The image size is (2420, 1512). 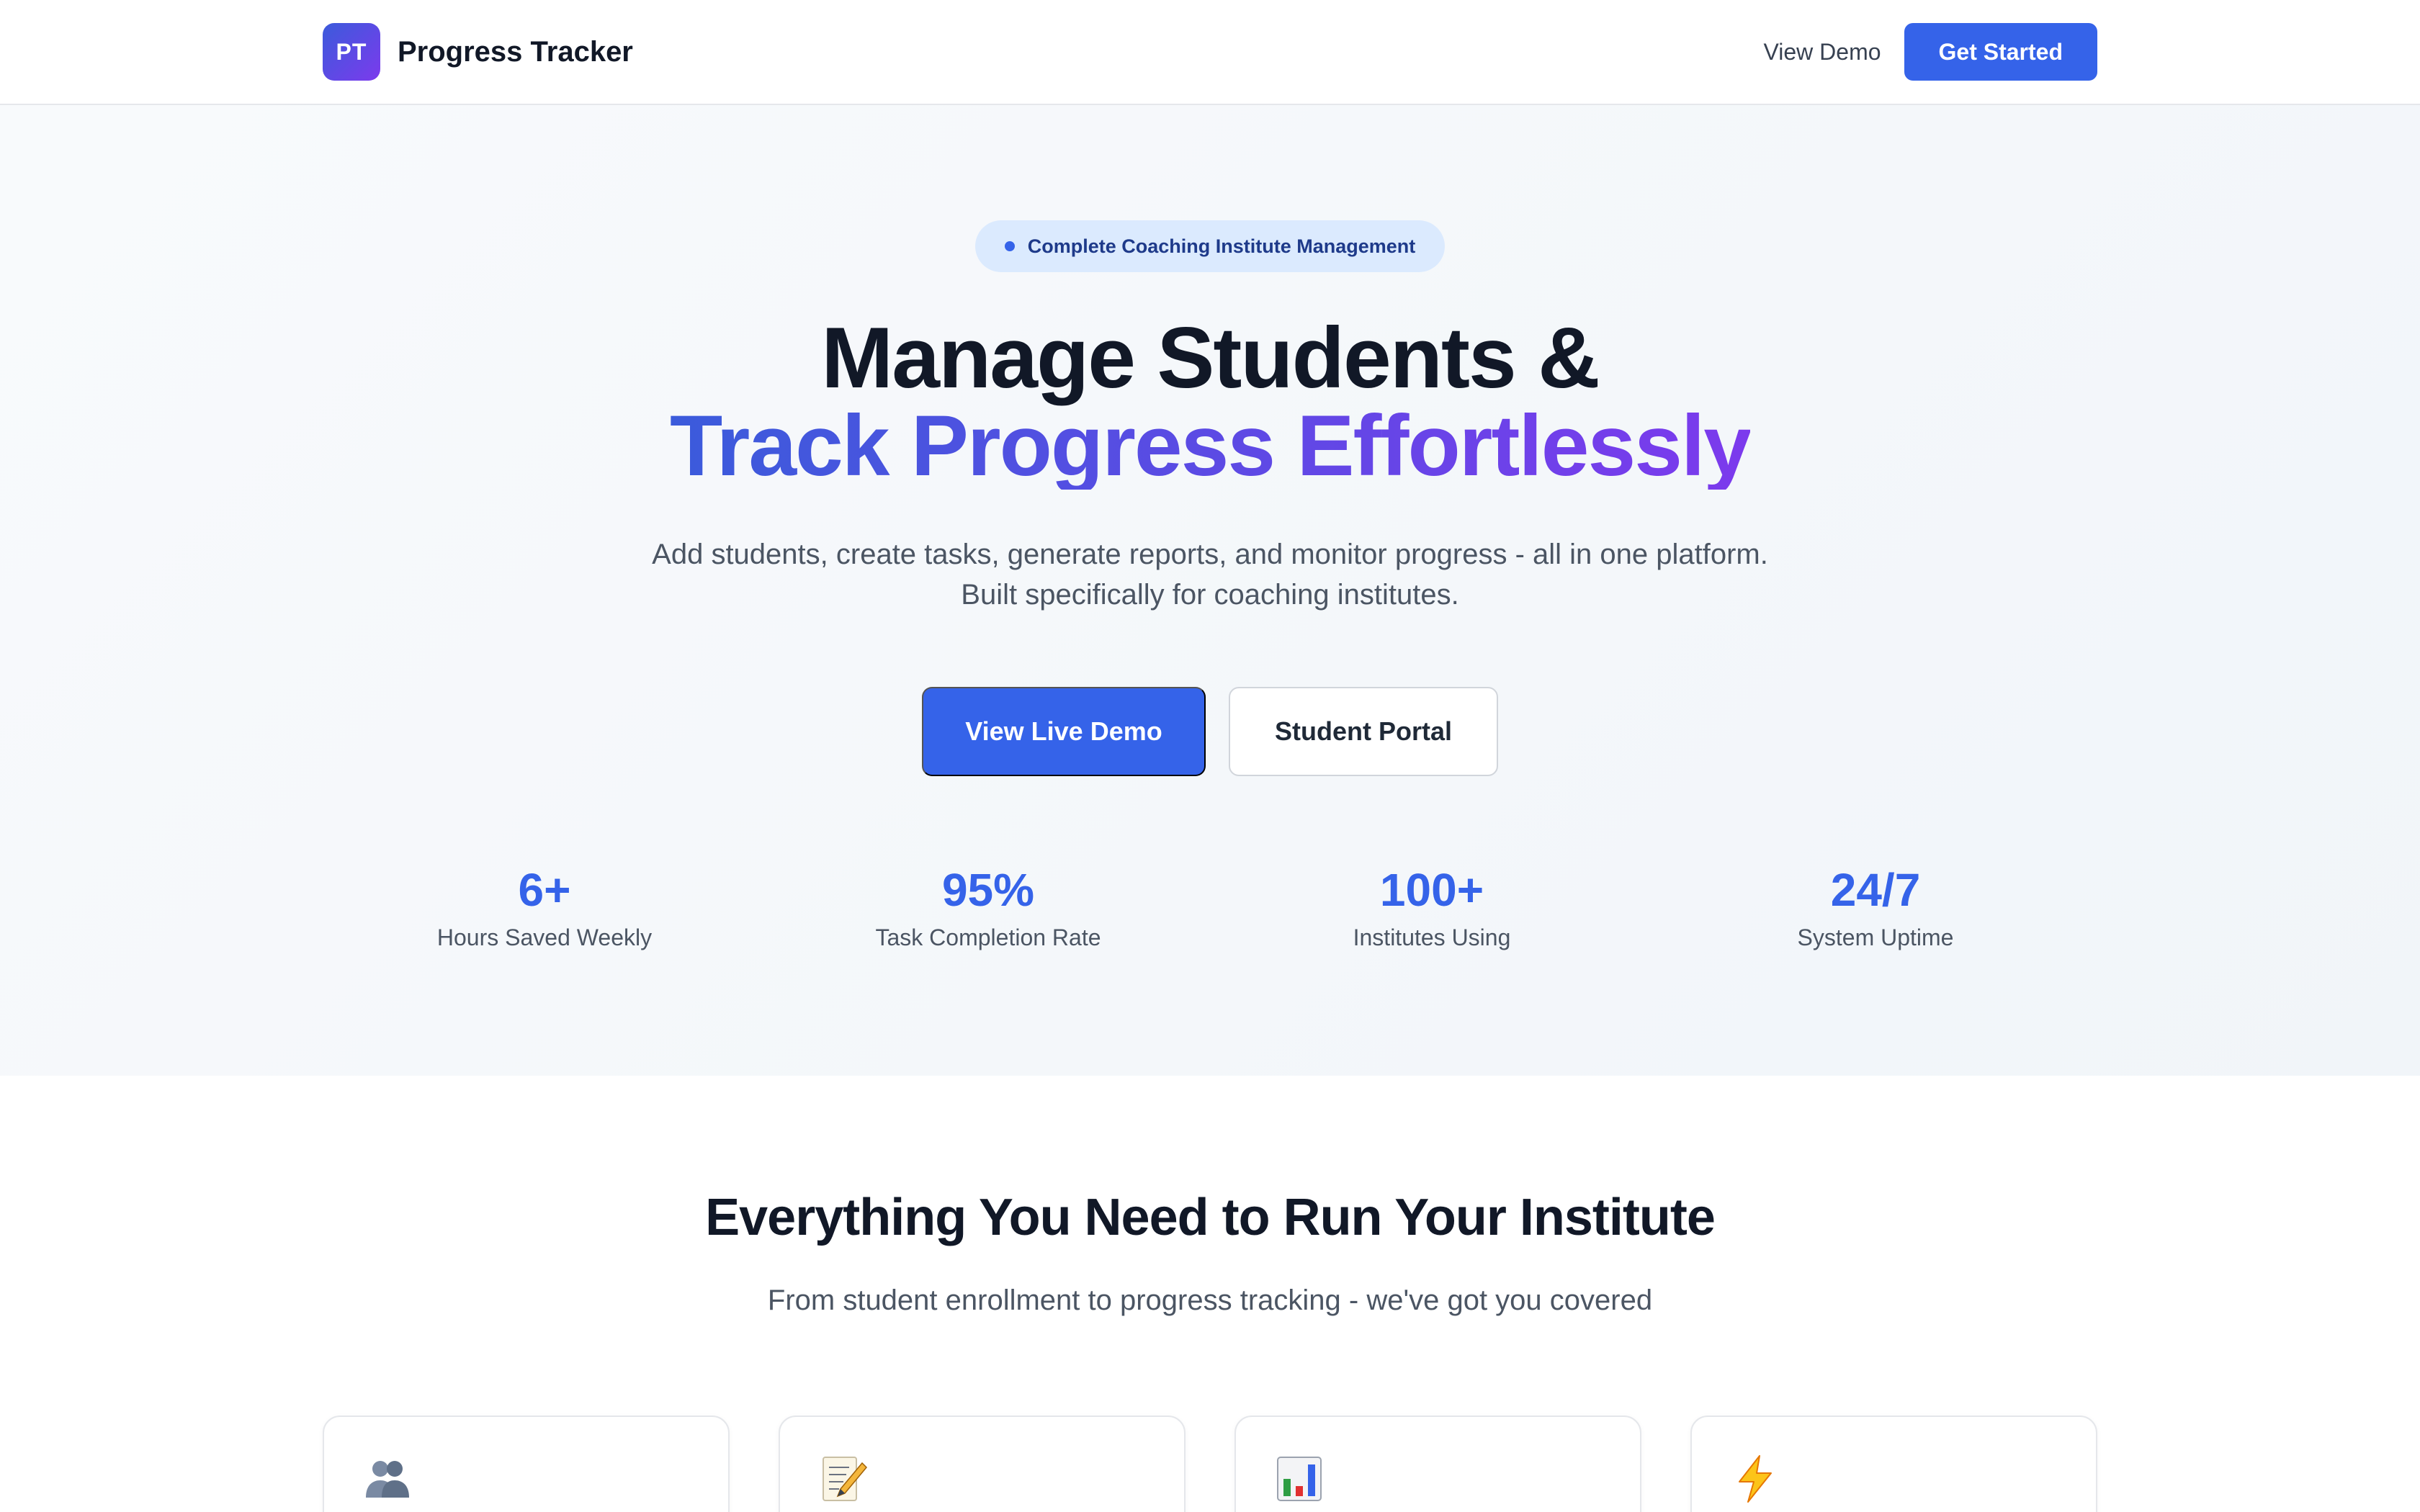 I want to click on stat-label: Task Completion Rate, so click(x=988, y=937).